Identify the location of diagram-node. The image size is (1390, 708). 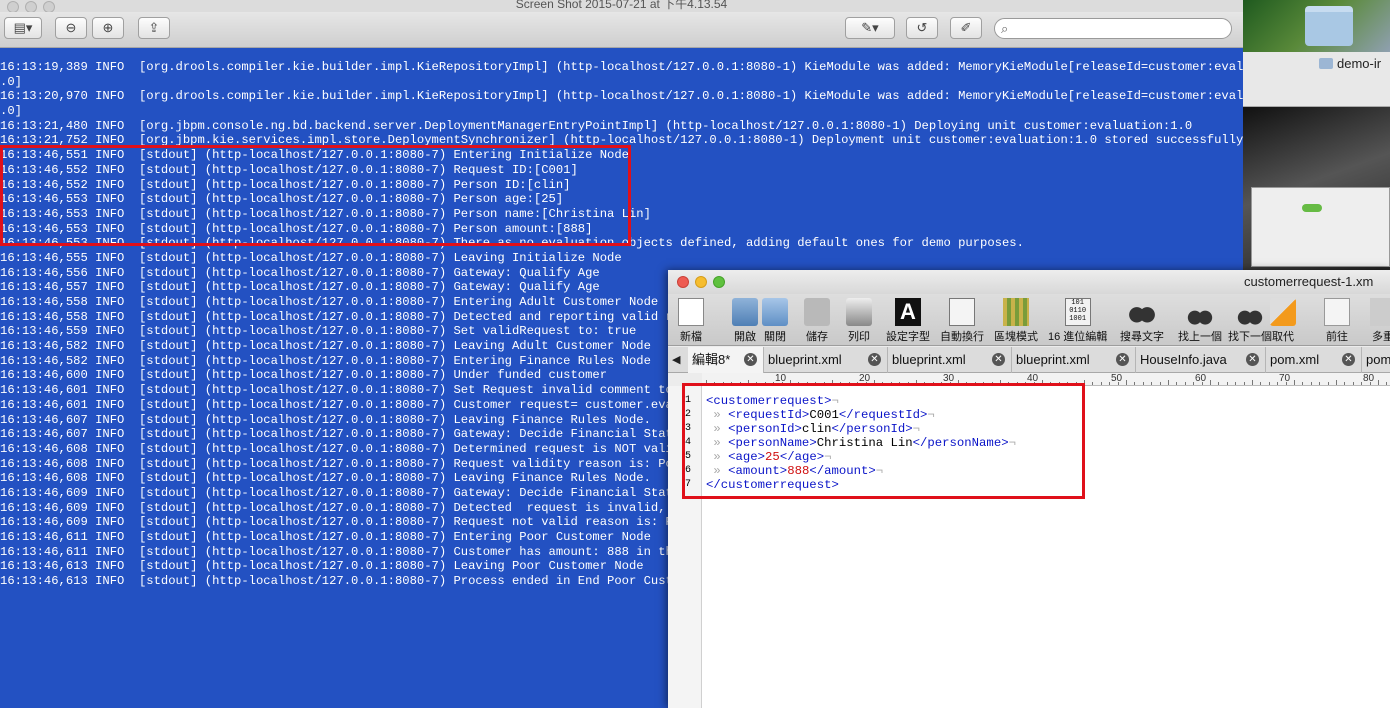
(1312, 208).